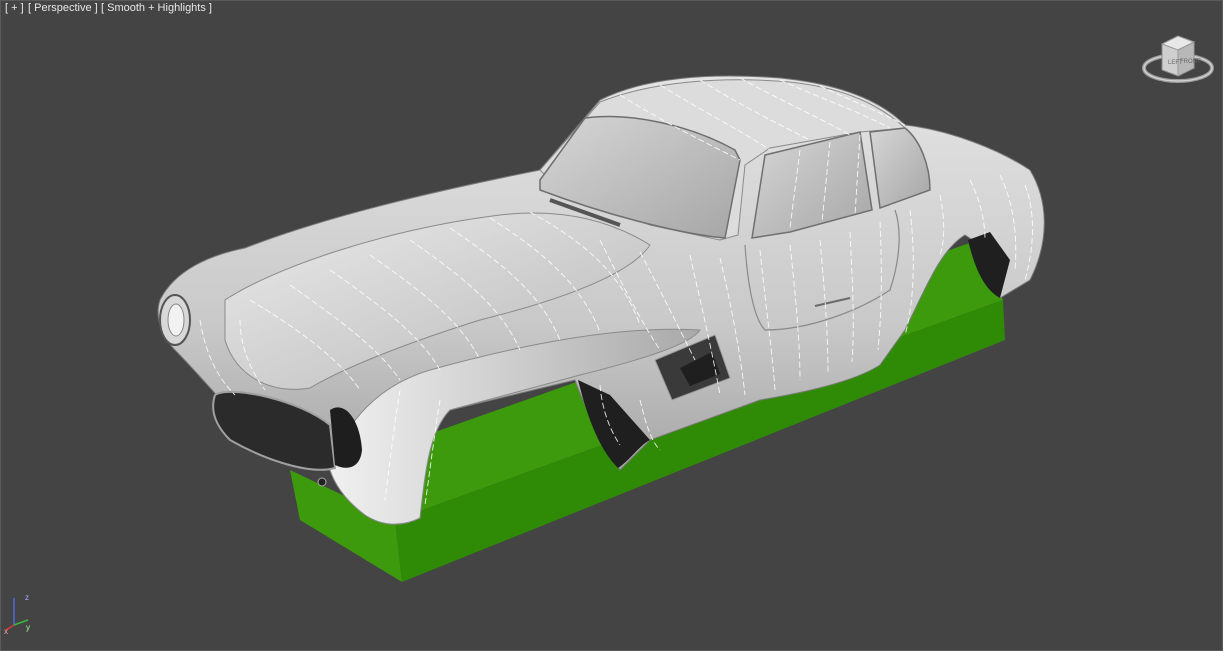  What do you see at coordinates (1190, 62) in the screenshot?
I see `viewcube-front-face: FRONT` at bounding box center [1190, 62].